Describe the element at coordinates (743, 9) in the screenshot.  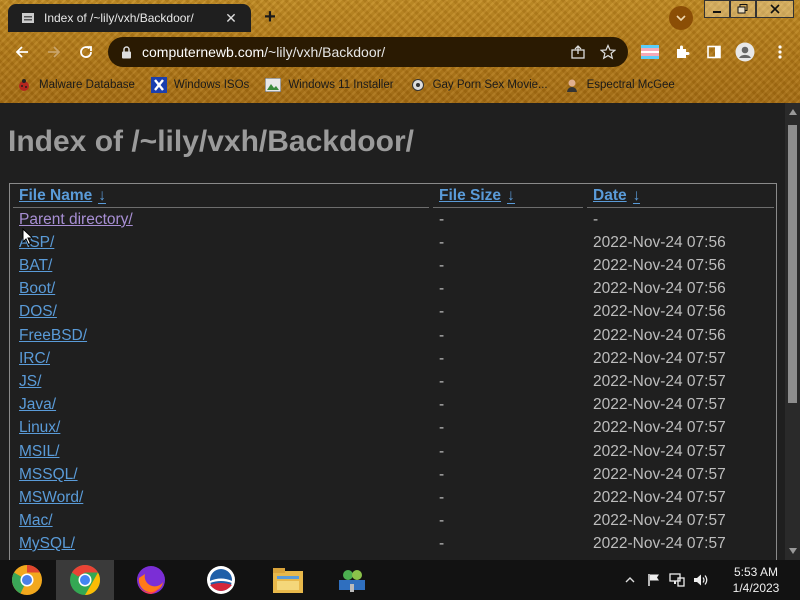
I see `restore-button` at that location.